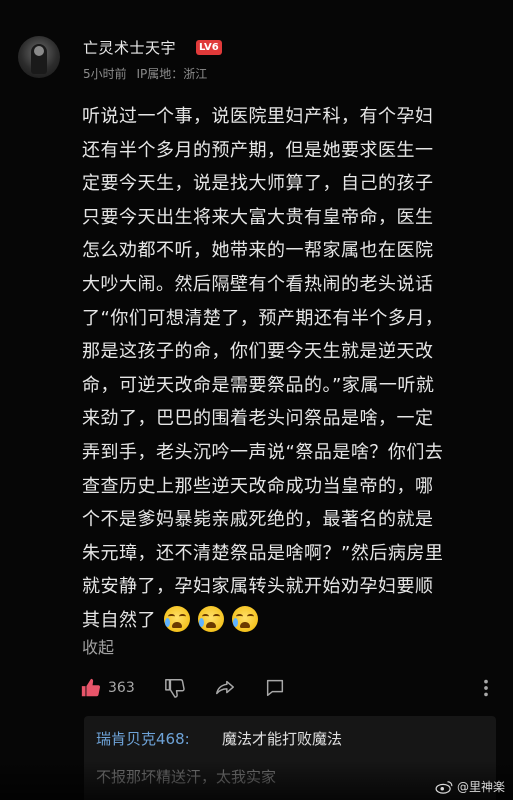 The height and width of the screenshot is (800, 513). I want to click on post-time: 5小时前, so click(105, 74).